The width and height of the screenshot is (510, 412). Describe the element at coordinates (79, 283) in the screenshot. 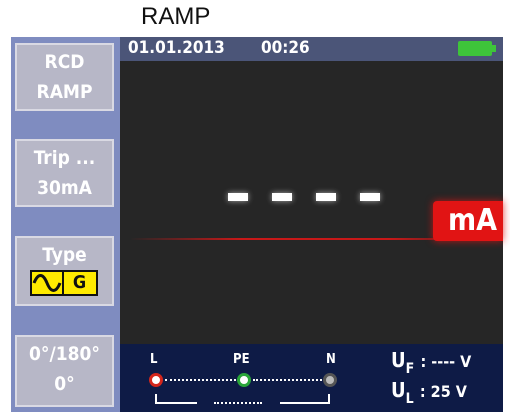

I see `type-letter: G` at that location.